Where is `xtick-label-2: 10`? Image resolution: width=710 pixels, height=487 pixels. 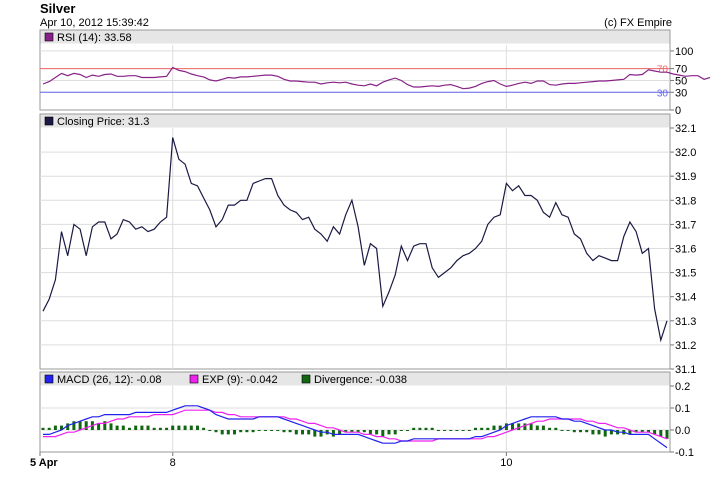 xtick-label-2: 10 is located at coordinates (506, 463).